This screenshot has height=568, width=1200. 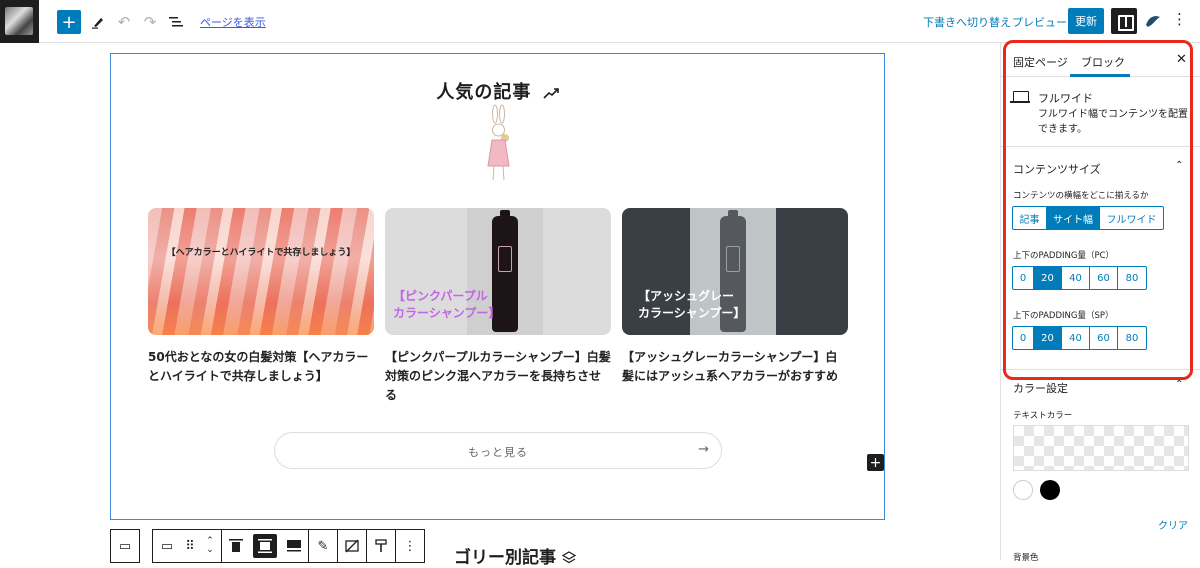 I want to click on next-section-heading: ゴリー別記事, so click(x=515, y=555).